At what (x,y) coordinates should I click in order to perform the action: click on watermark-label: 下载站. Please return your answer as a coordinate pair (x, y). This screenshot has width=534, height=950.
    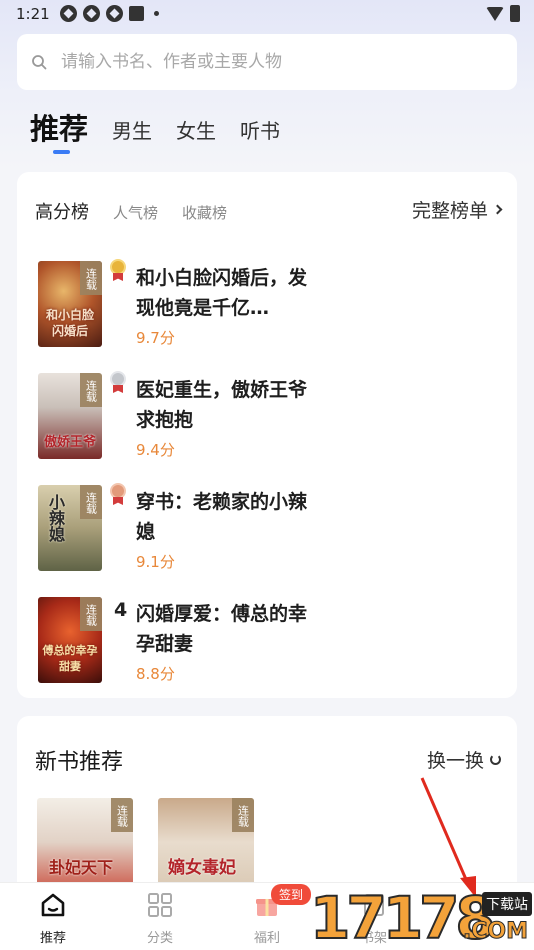
    Looking at the image, I should click on (507, 904).